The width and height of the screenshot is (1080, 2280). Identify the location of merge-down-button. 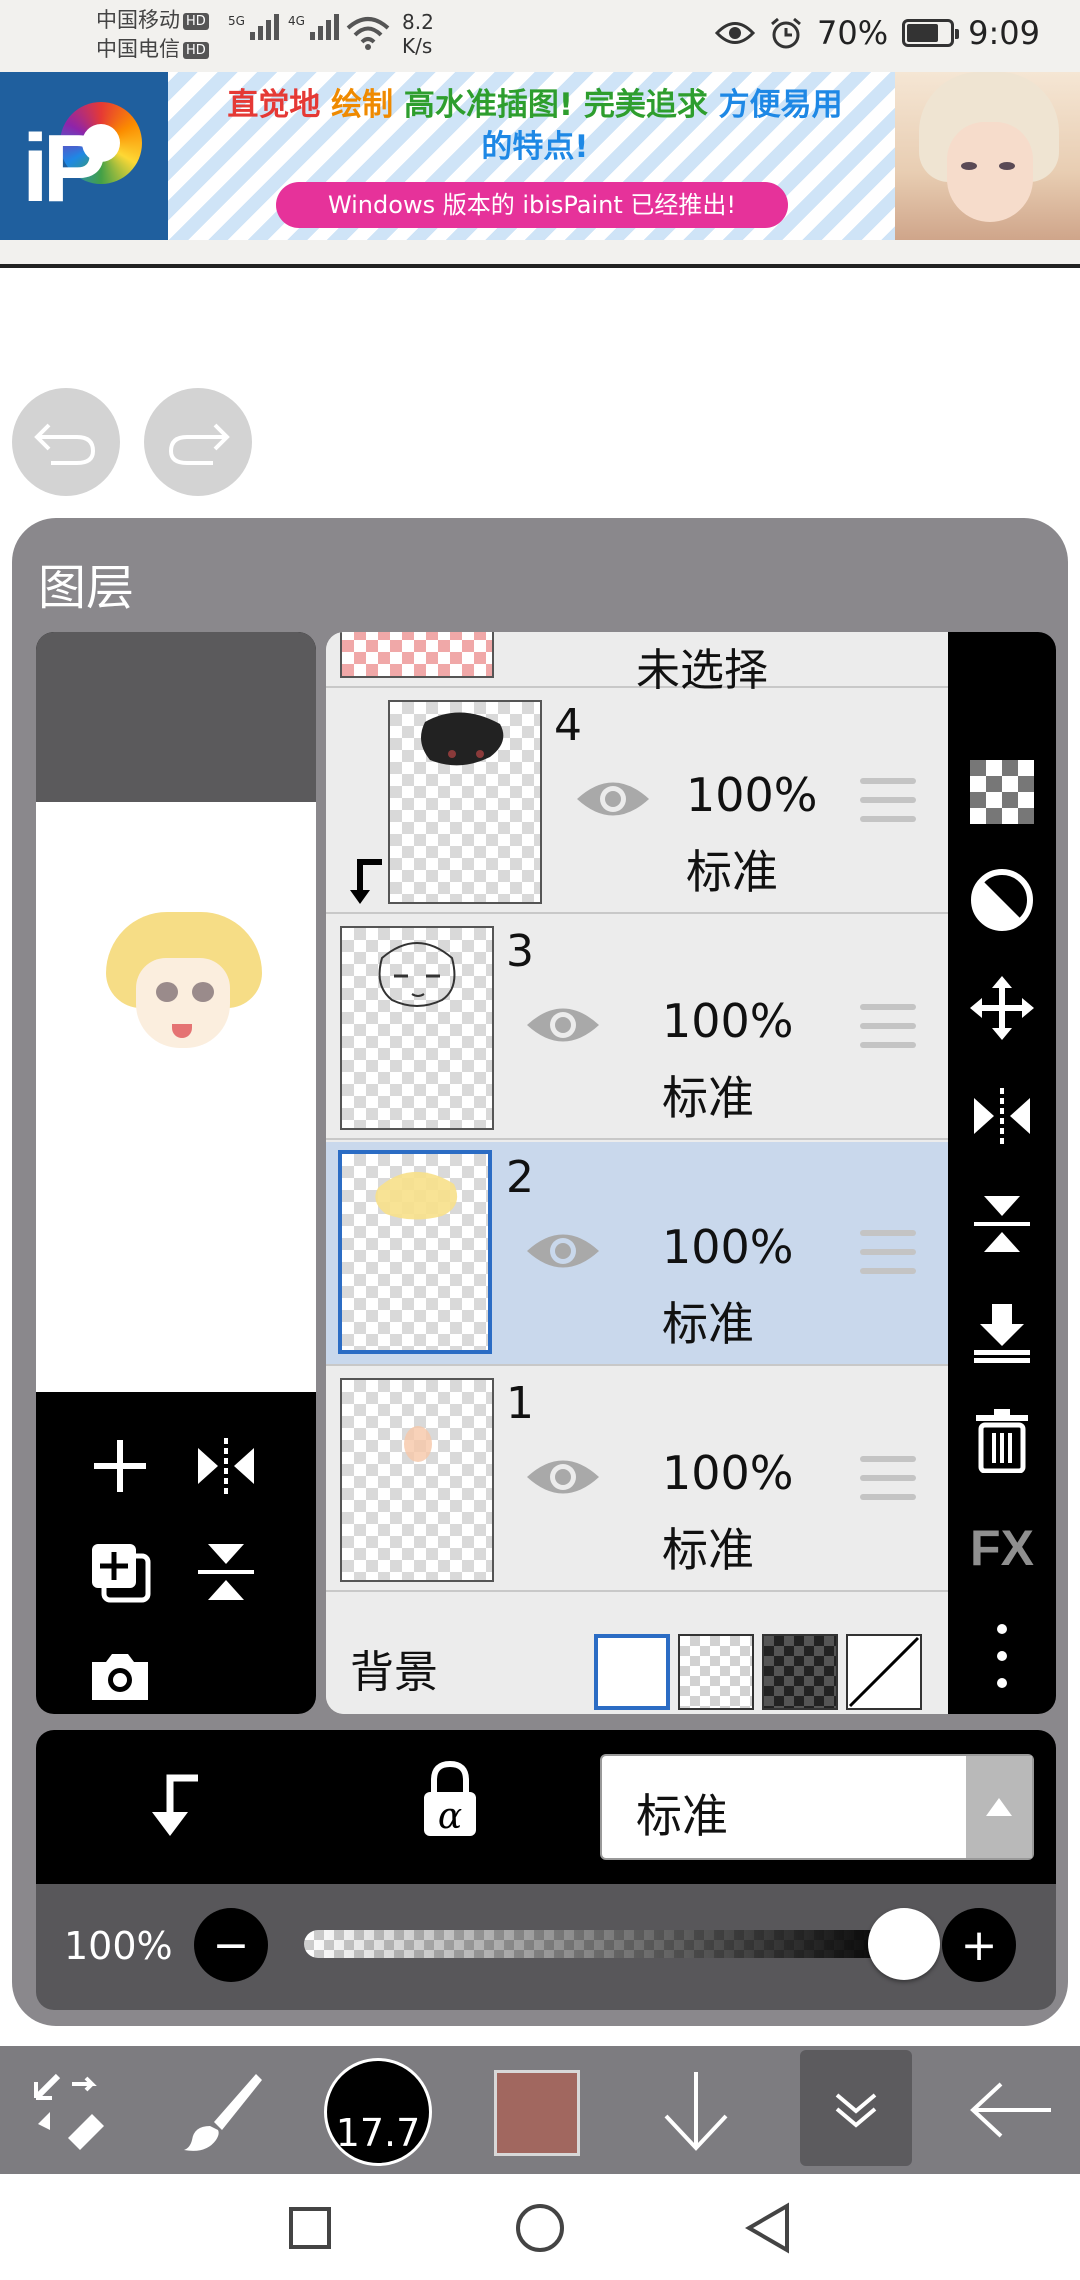
(1002, 1332).